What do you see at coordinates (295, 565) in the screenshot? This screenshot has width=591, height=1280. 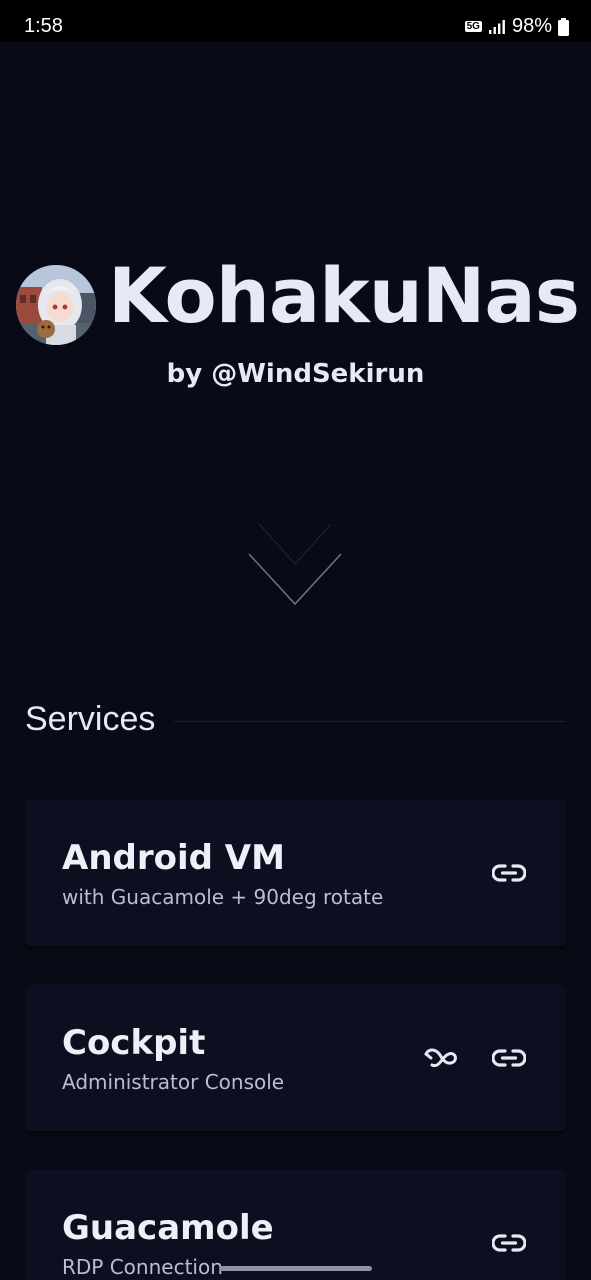 I see `scroll-down-chevron-icon` at bounding box center [295, 565].